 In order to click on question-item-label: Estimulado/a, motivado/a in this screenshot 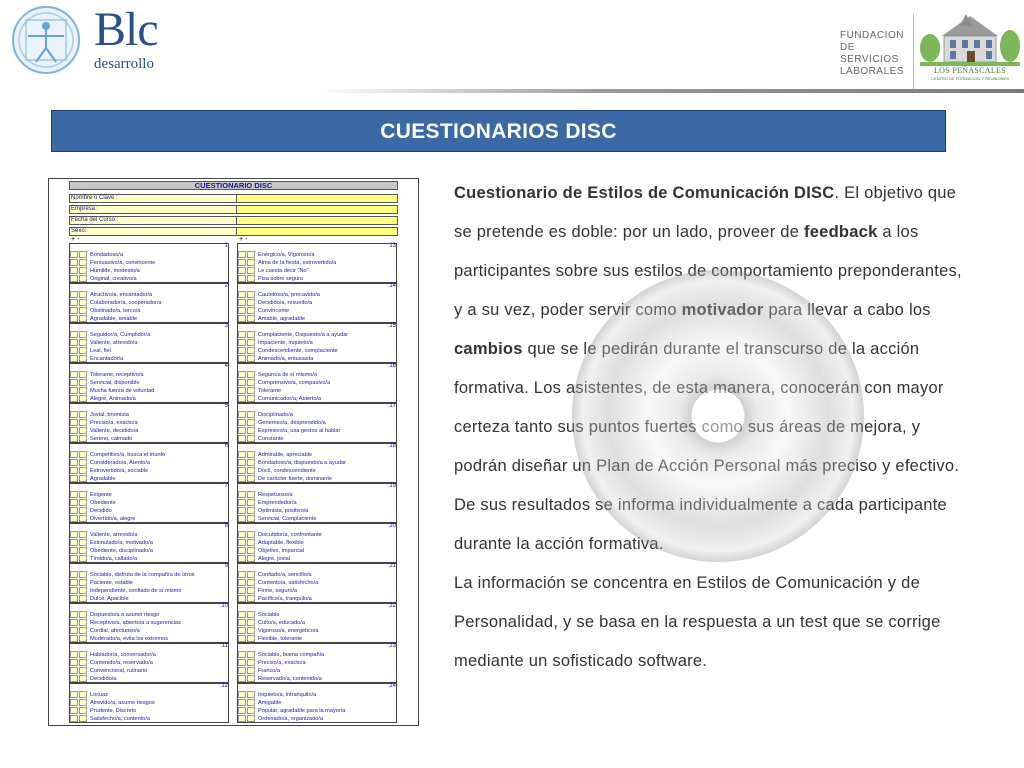, I will do `click(121, 543)`.